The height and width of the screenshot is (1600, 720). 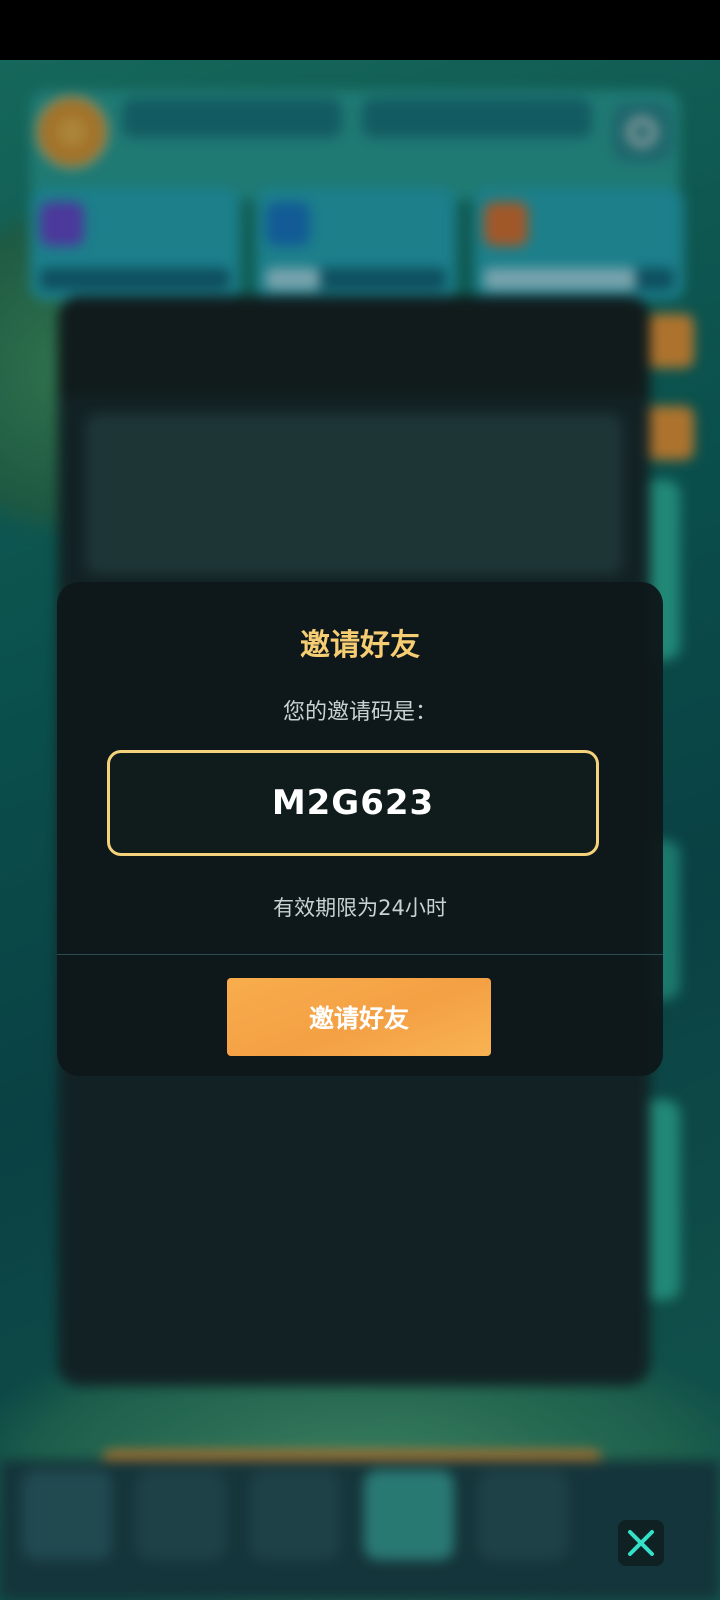 I want to click on close-button, so click(x=641, y=1543).